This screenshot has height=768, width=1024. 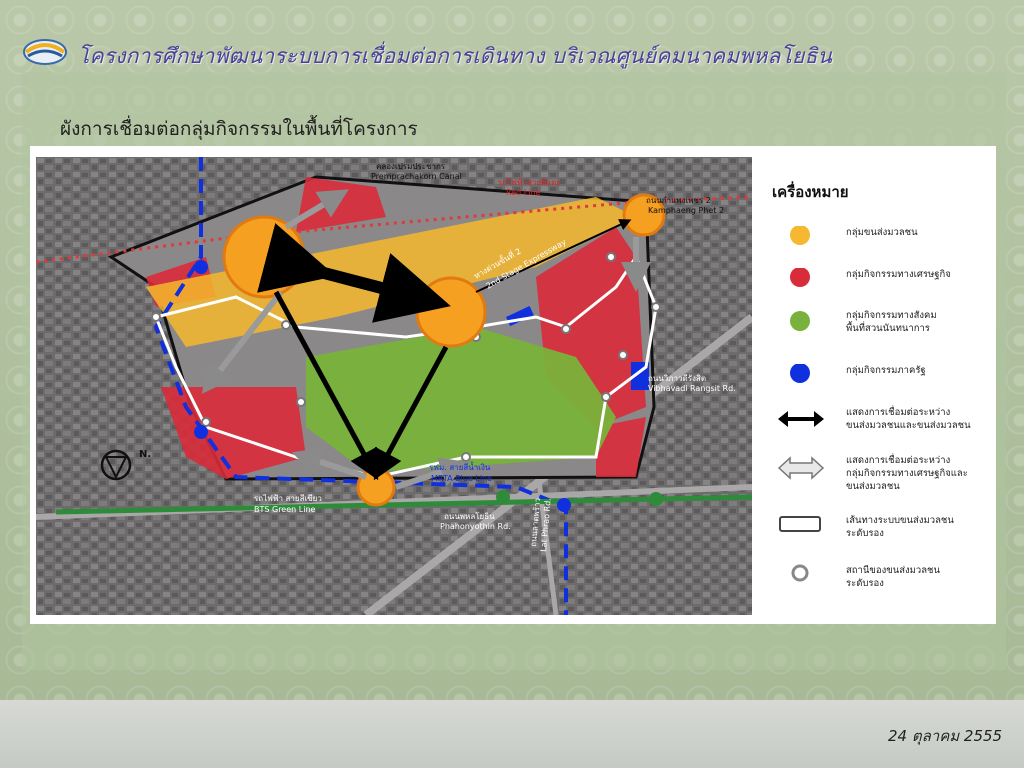 I want to click on legend-label: สถานีของขนส่งมวลชน, so click(x=893, y=570).